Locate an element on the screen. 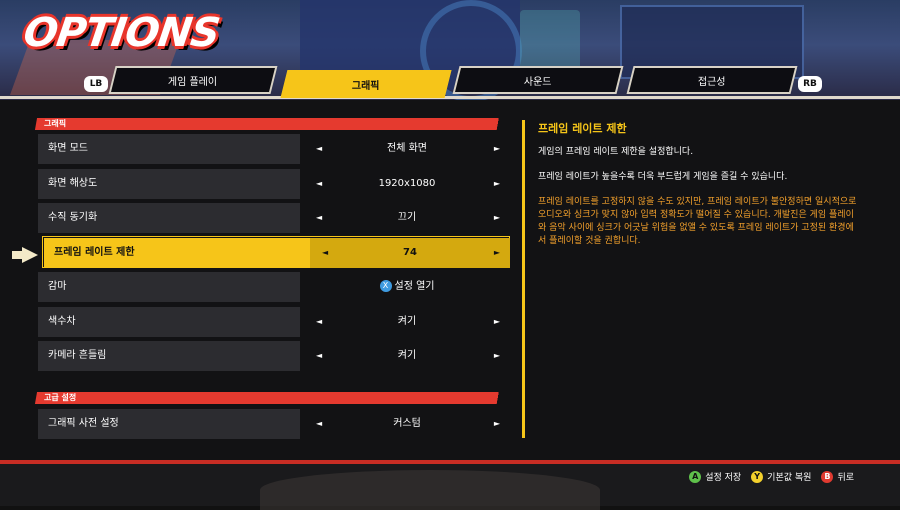 Image resolution: width=900 pixels, height=510 pixels. x-button-icon: X is located at coordinates (385, 286).